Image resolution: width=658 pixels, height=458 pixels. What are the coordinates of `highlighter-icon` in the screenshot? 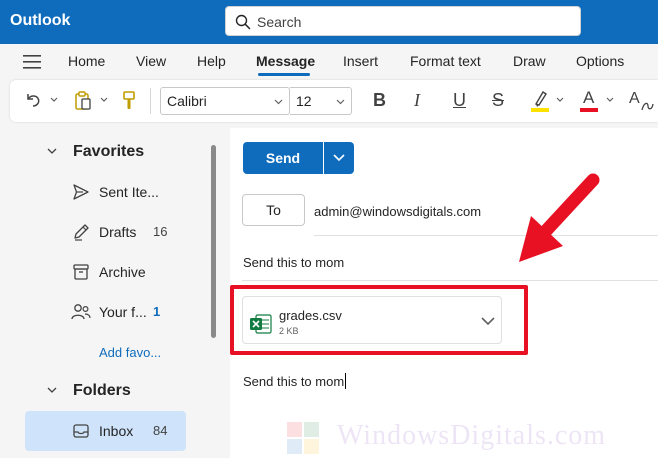 It's located at (540, 101).